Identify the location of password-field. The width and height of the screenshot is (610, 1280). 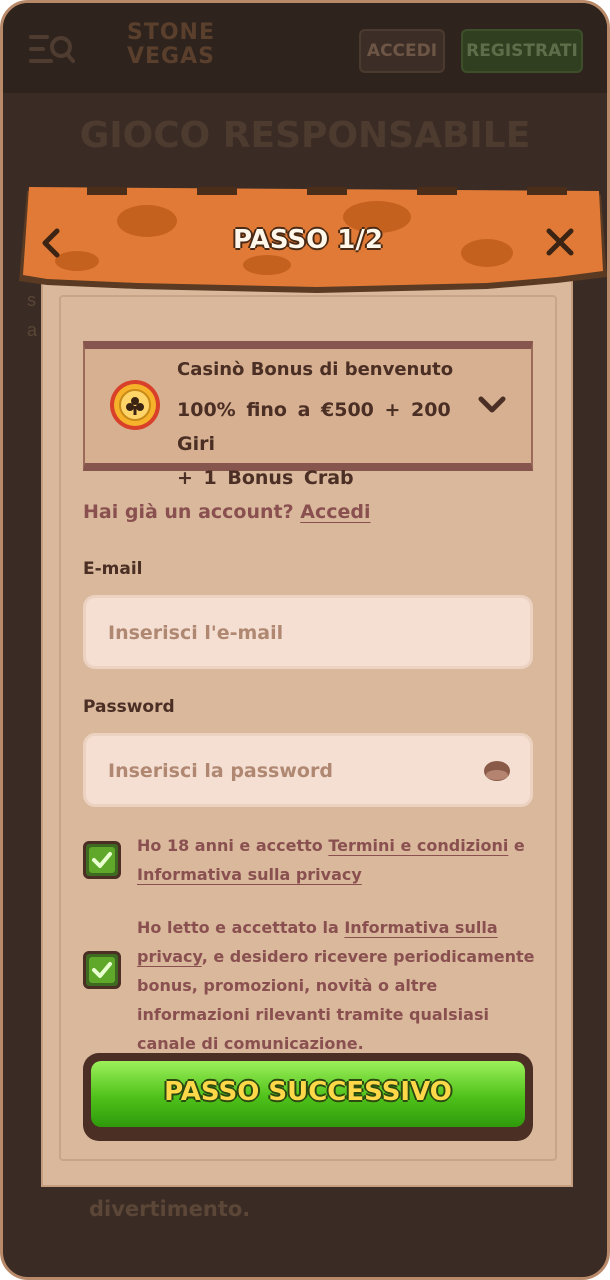
(288, 771).